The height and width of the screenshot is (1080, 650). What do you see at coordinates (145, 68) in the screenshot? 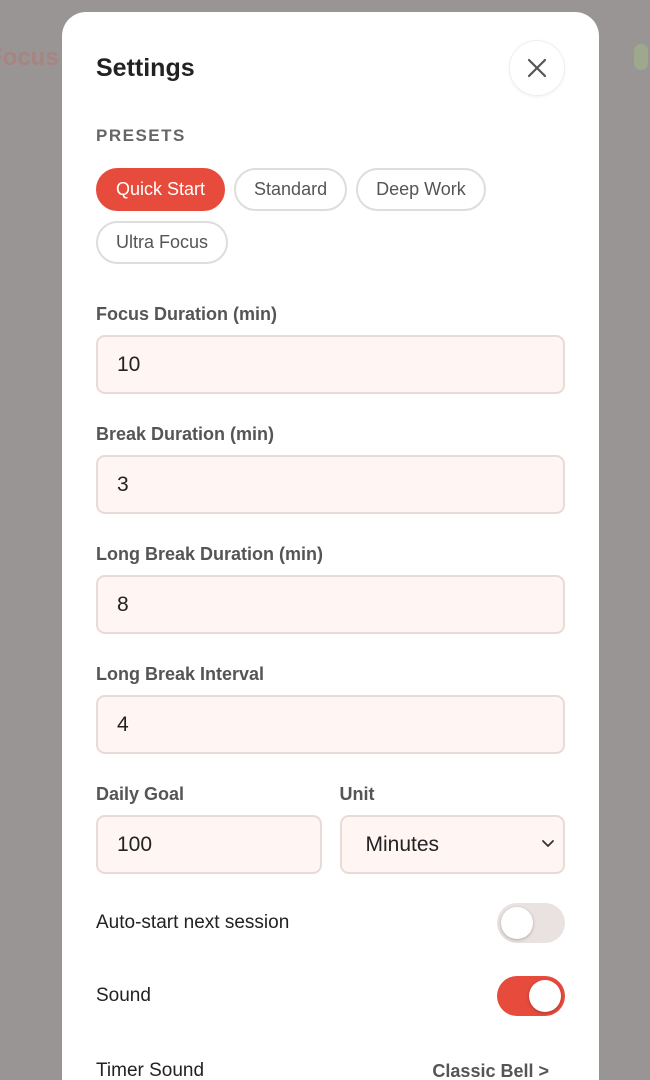
I see `modal-title: Settings` at bounding box center [145, 68].